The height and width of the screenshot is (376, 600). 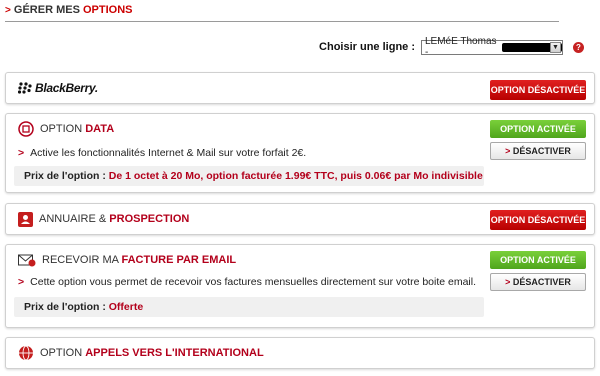 I want to click on blackberry-logo-icon, so click(x=25, y=88).